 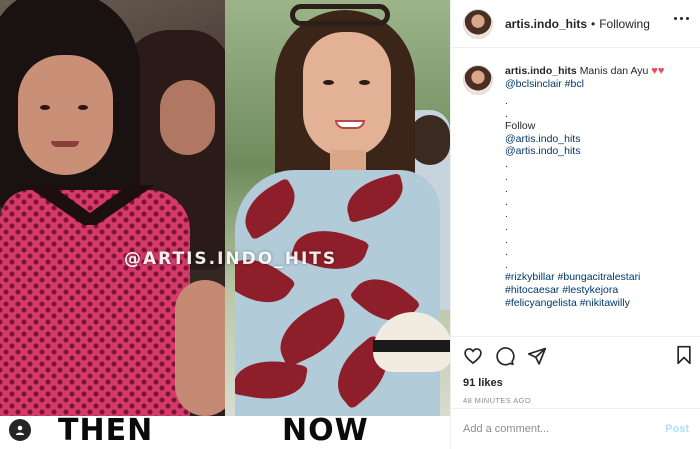 What do you see at coordinates (576, 400) in the screenshot?
I see `post-timestamp: 48 MINUTES AGO` at bounding box center [576, 400].